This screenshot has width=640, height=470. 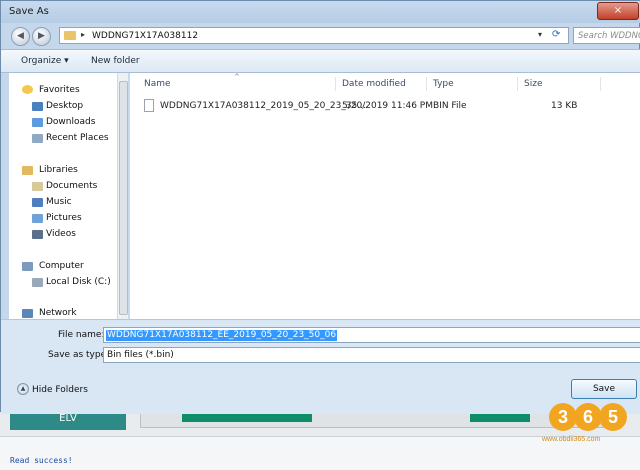 I want to click on refresh-icon: ⟳, so click(x=556, y=34).